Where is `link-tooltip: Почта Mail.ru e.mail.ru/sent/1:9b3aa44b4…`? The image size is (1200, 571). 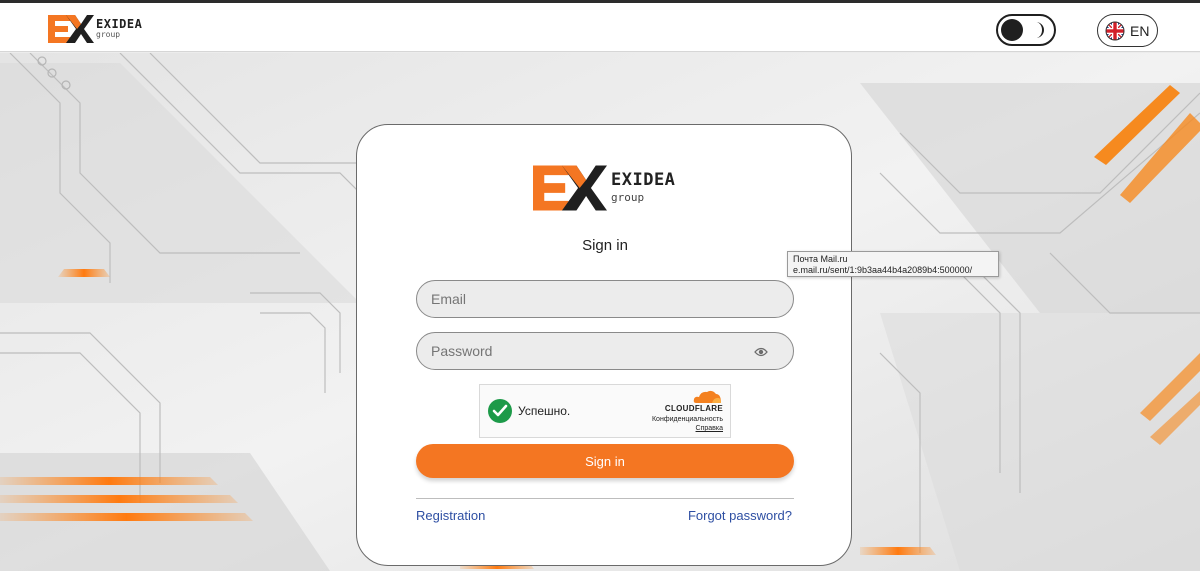
link-tooltip: Почта Mail.ru e.mail.ru/sent/1:9b3aa44b4… is located at coordinates (893, 264).